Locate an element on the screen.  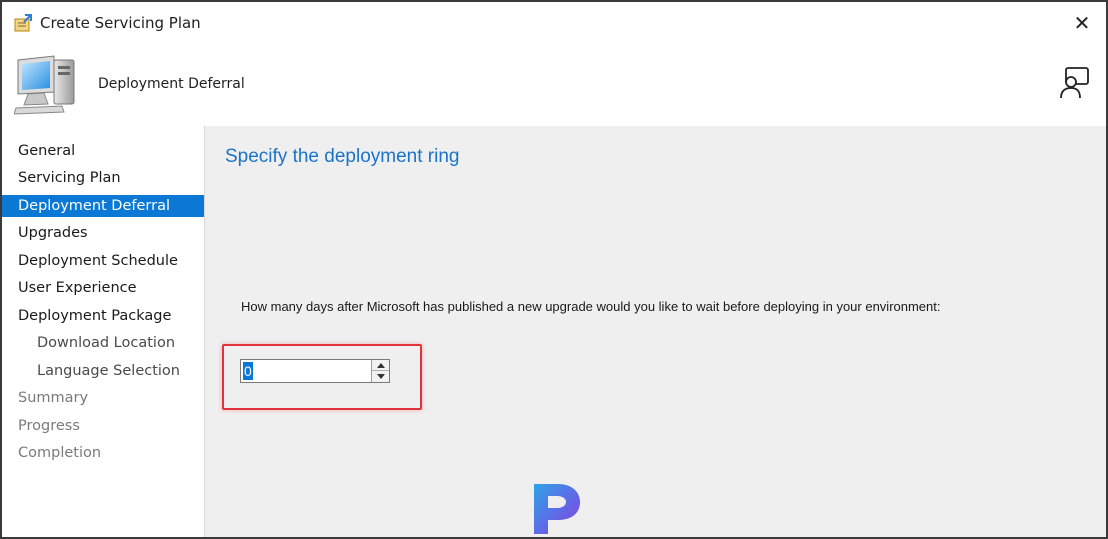
sidebar-item-completion: Completion is located at coordinates (60, 453).